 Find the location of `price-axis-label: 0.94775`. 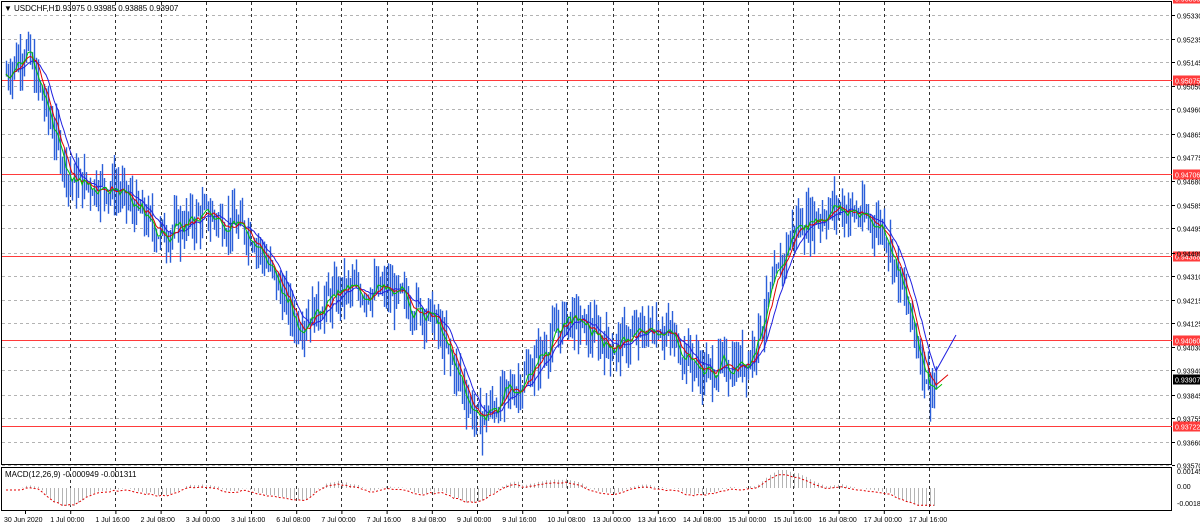

price-axis-label: 0.94775 is located at coordinates (1188, 159).